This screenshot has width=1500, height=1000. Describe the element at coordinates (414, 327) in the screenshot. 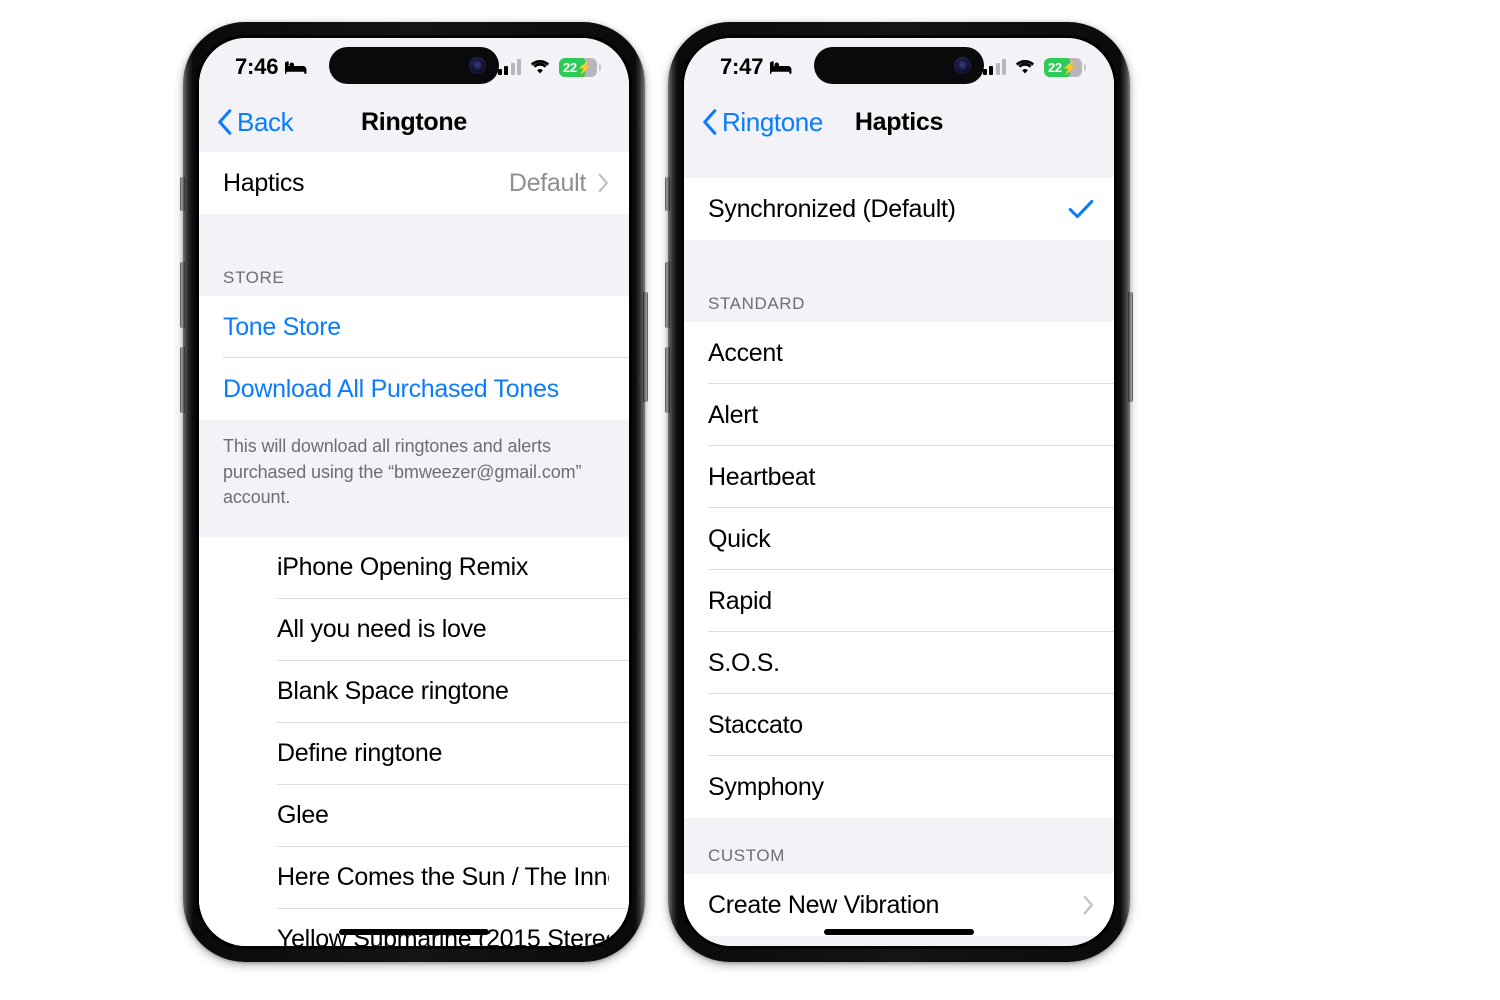

I see `row-tone-store: Tone Store` at that location.